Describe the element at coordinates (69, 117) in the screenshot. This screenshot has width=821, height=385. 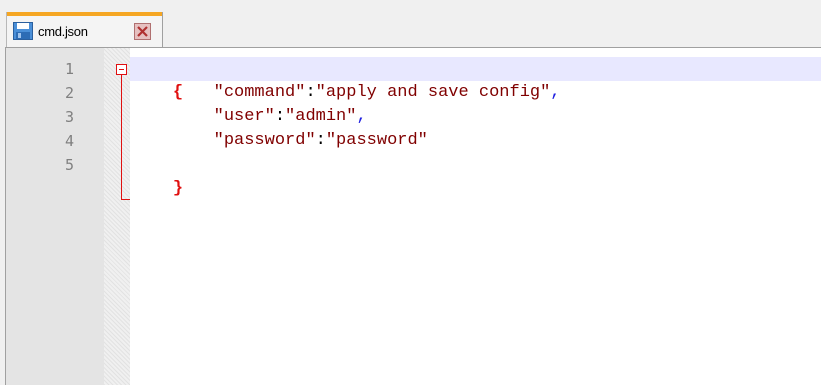
I see `line-number: 3` at that location.